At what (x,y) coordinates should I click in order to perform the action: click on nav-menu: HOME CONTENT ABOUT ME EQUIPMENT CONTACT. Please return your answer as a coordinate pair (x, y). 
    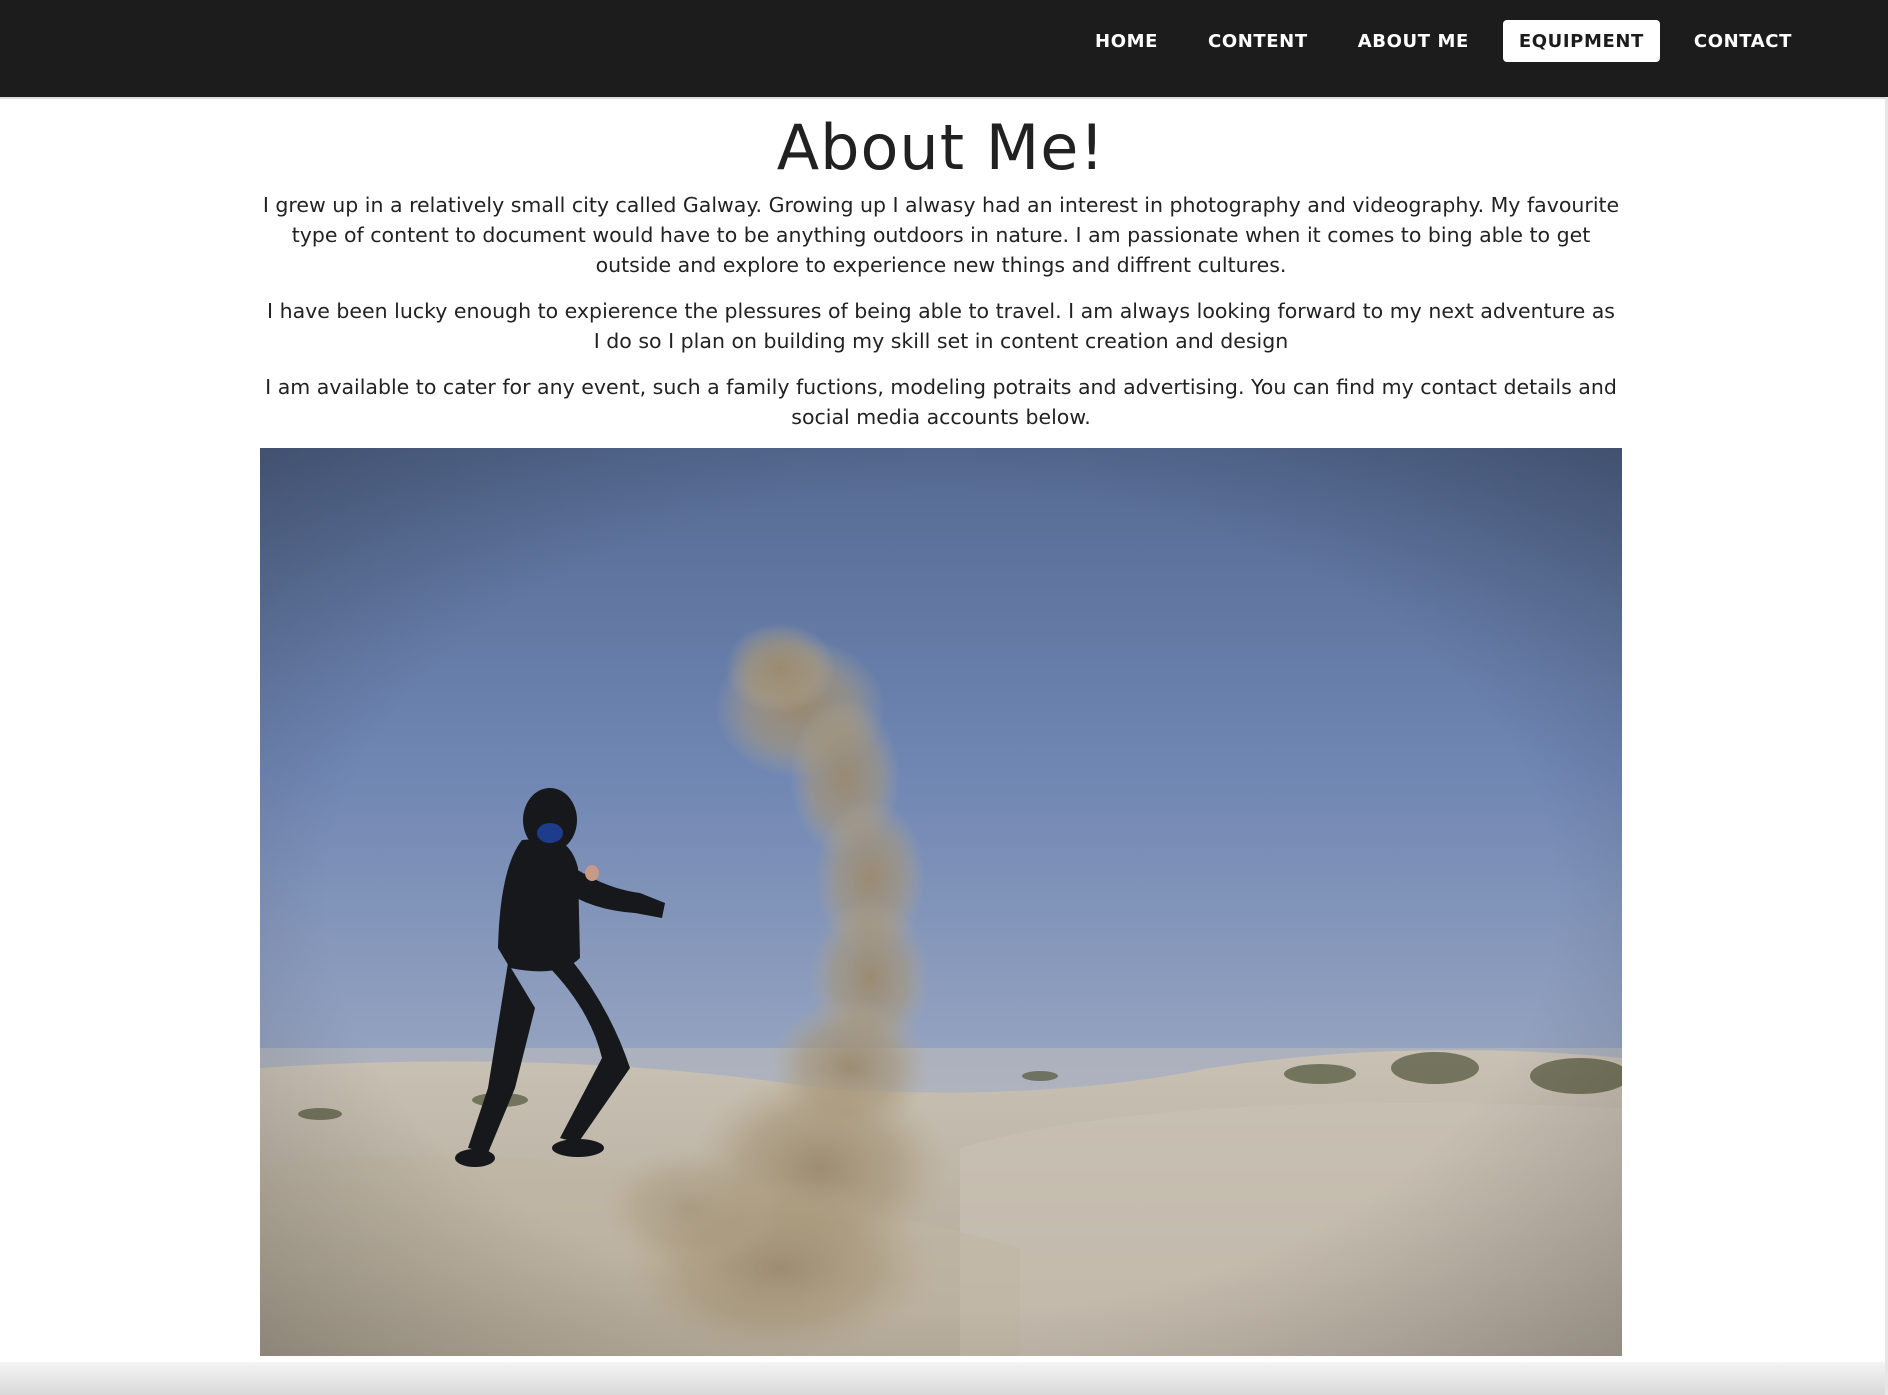
    Looking at the image, I should click on (1443, 41).